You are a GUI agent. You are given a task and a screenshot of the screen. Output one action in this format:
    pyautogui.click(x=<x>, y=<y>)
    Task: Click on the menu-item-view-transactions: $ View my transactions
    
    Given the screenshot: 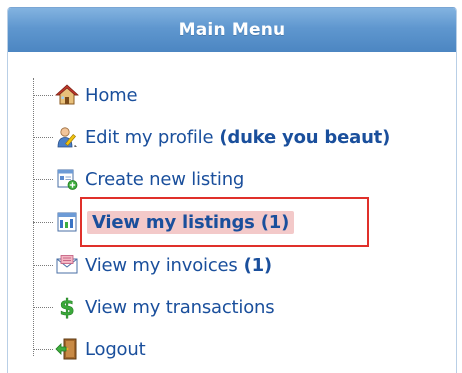 What is the action you would take?
    pyautogui.click(x=154, y=307)
    